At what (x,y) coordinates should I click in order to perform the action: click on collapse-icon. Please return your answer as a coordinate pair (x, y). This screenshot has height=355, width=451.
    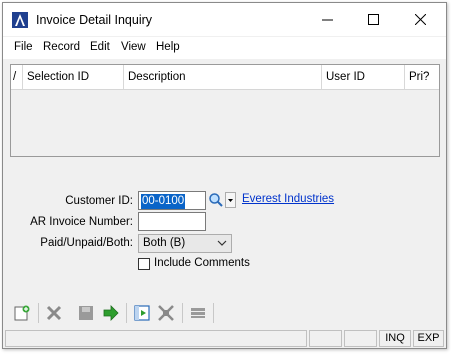
    Looking at the image, I should click on (198, 313).